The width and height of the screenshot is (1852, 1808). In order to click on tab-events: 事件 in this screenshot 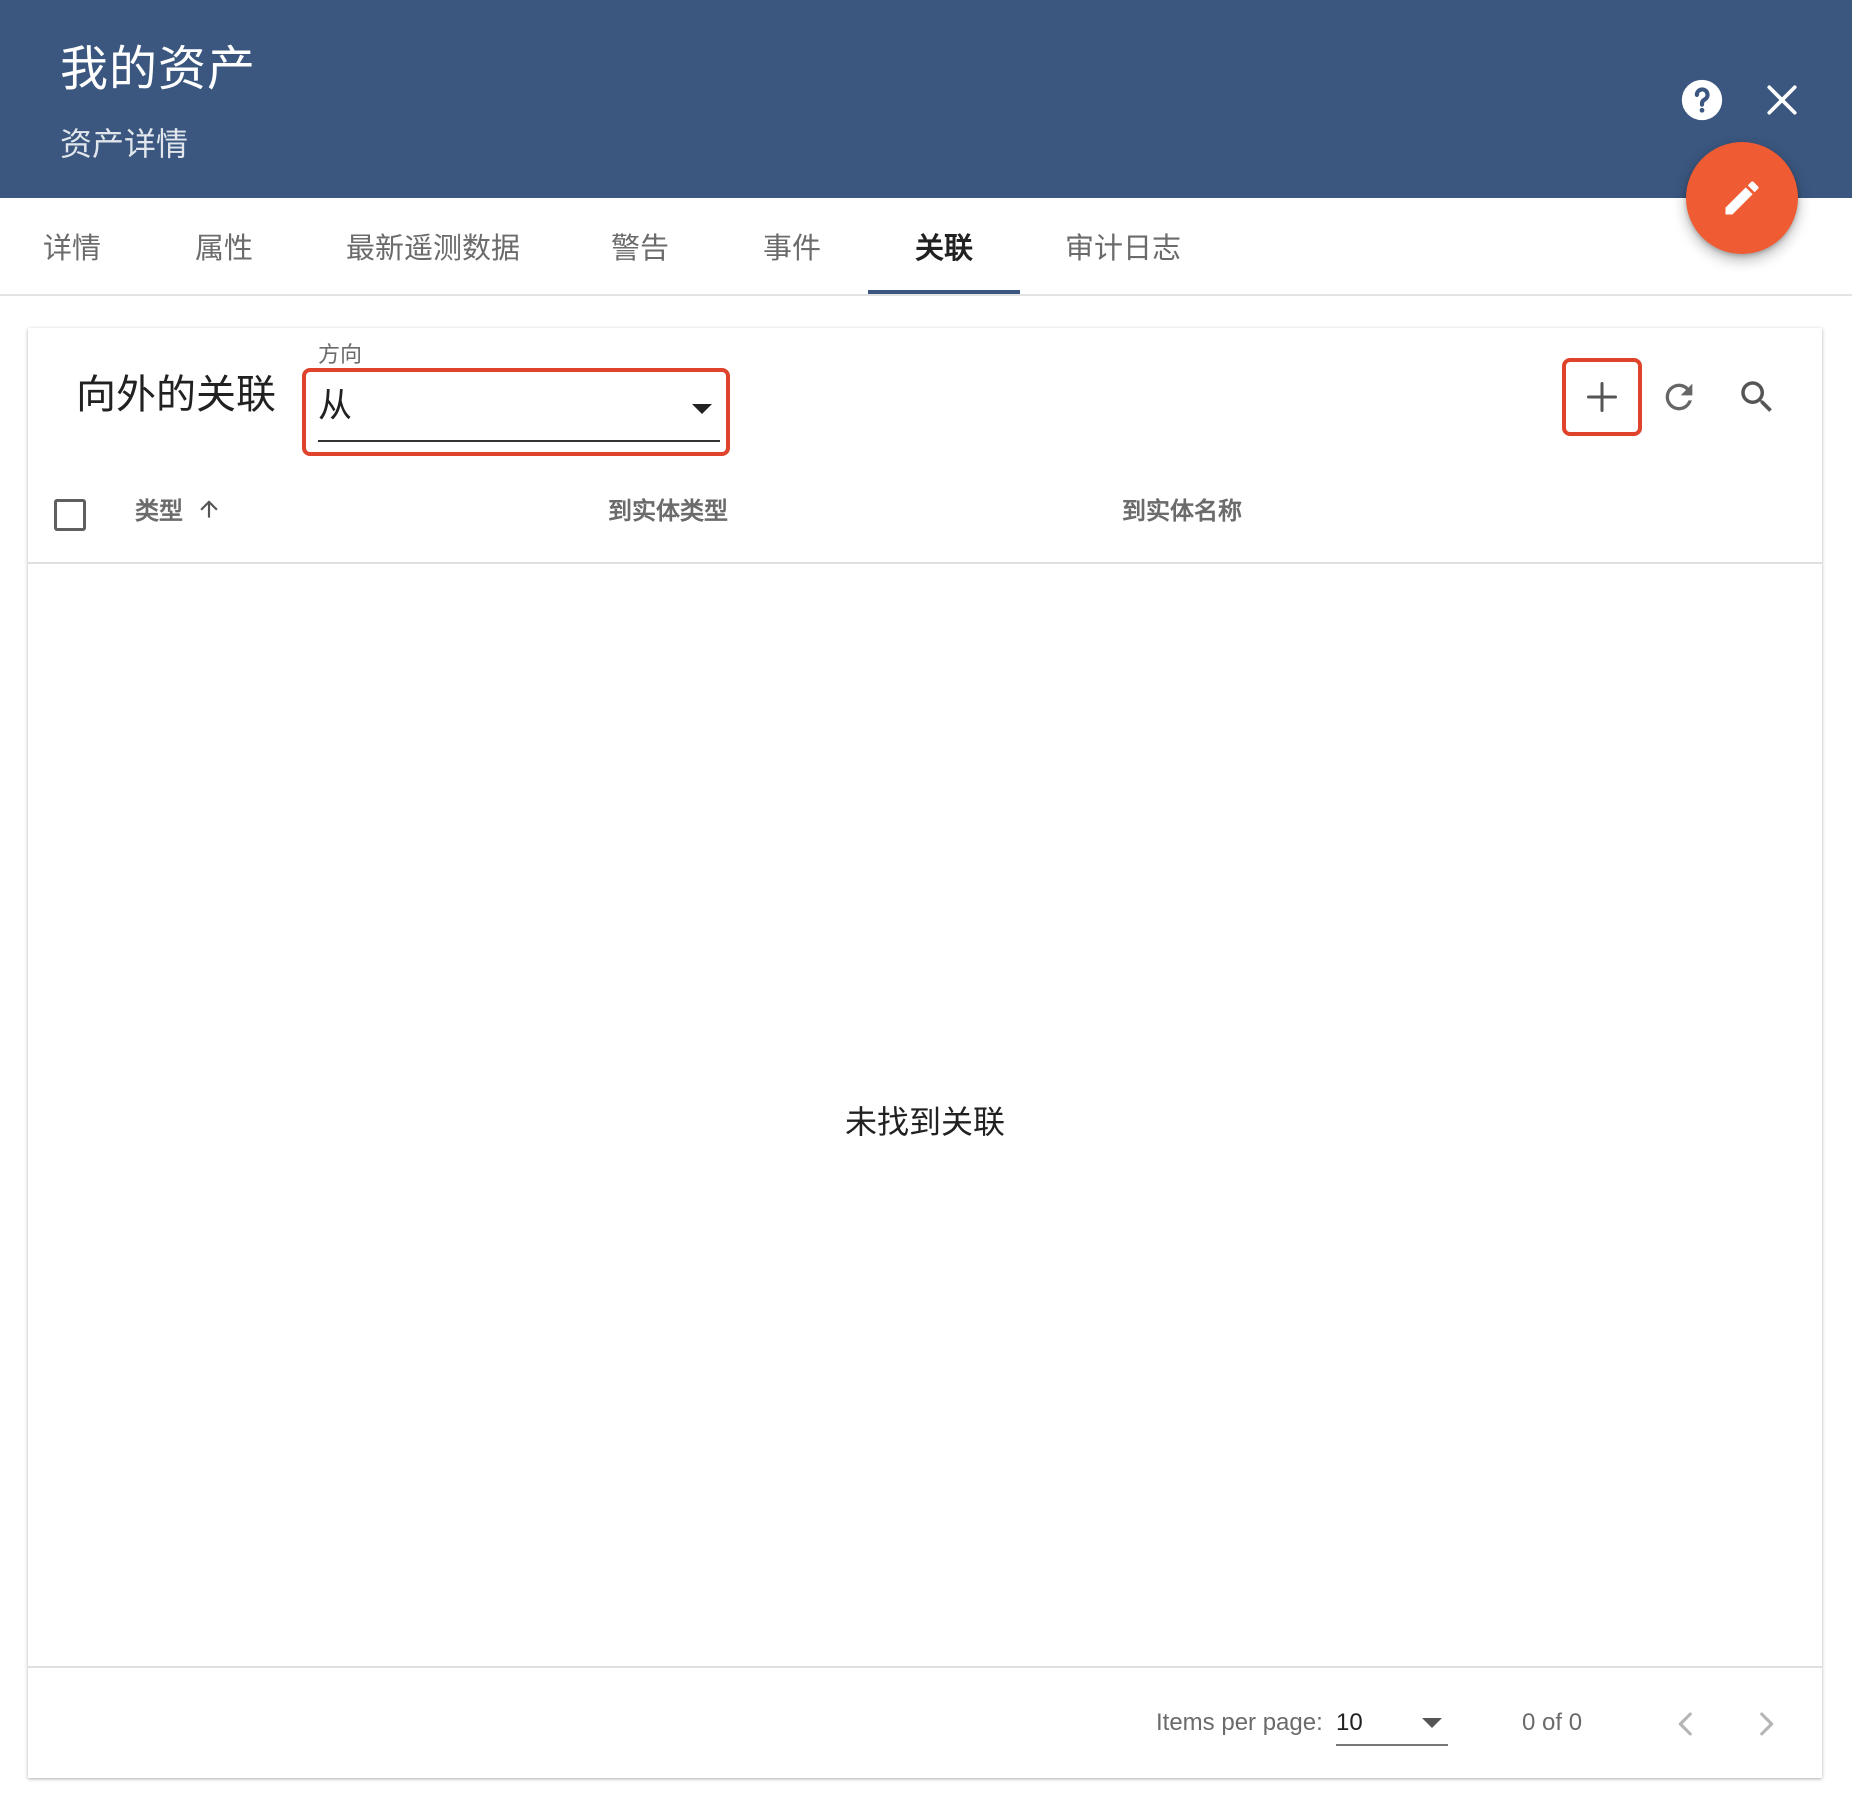, I will do `click(792, 246)`.